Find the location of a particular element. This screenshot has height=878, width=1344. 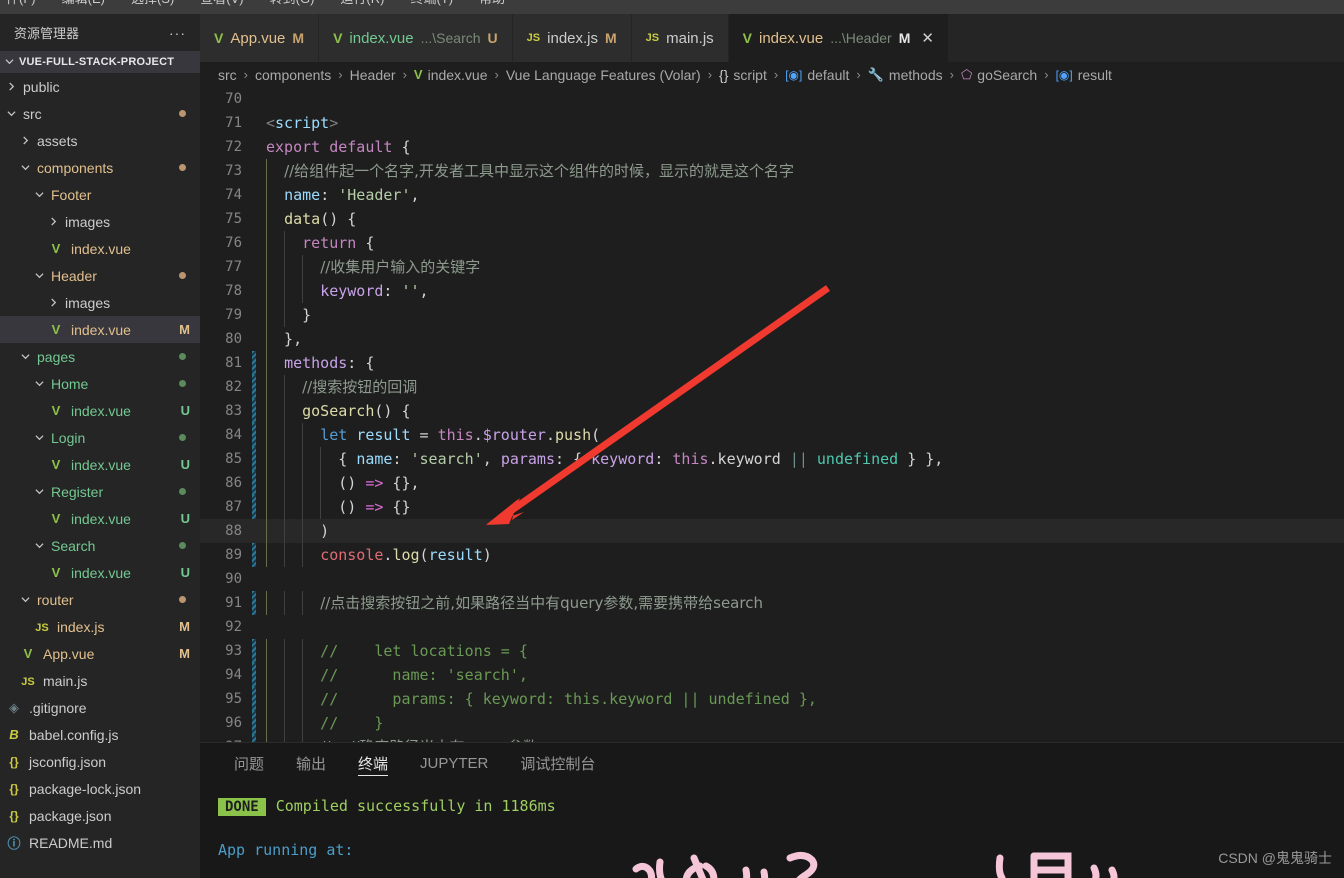

breadcrumb-item-gosearch: ⬠ goSearch is located at coordinates (999, 75).